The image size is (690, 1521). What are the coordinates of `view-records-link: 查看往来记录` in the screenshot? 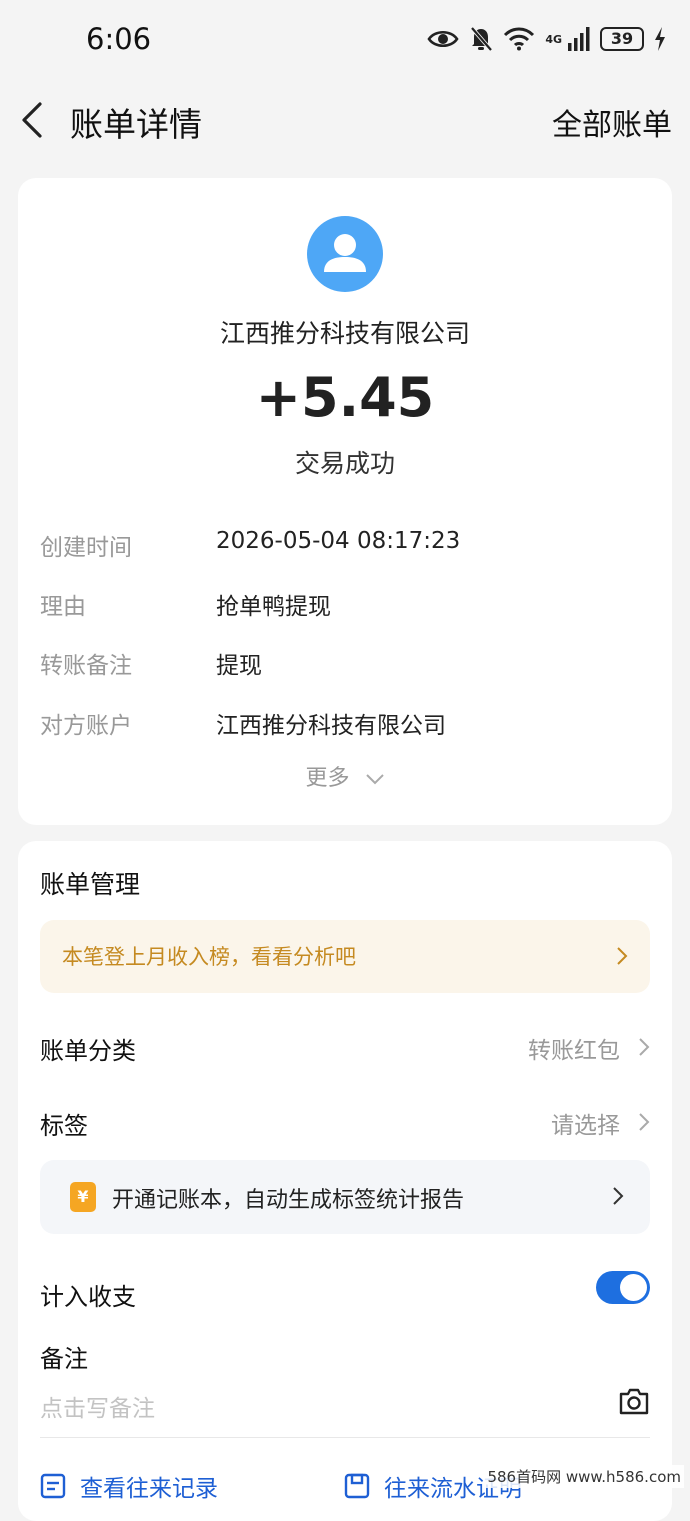 It's located at (129, 1486).